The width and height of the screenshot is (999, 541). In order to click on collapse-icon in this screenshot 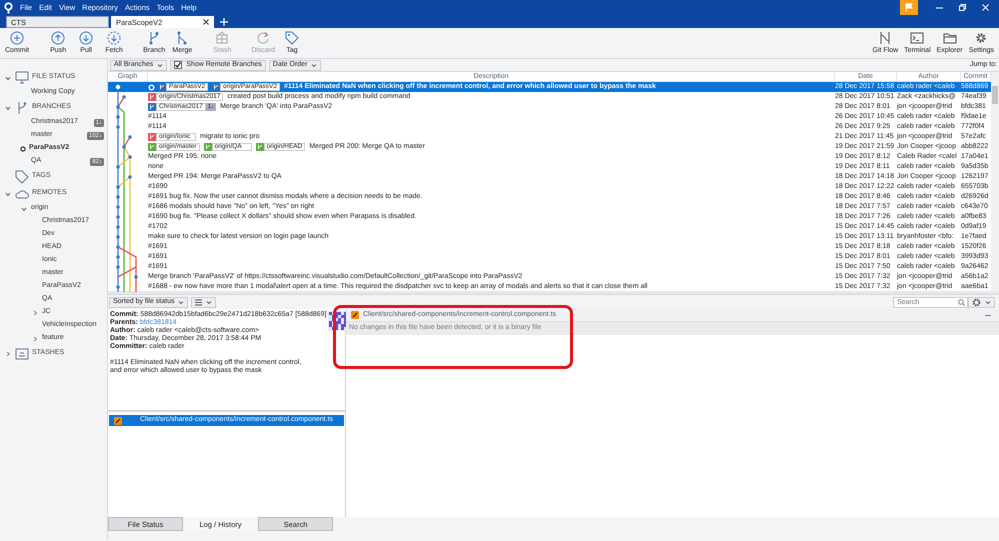, I will do `click(988, 315)`.